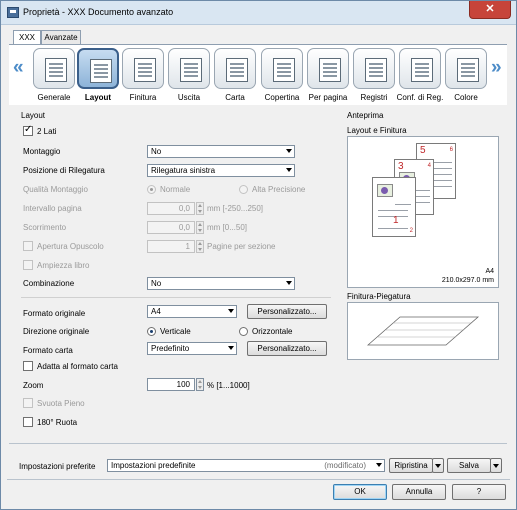 The width and height of the screenshot is (517, 510). I want to click on cover-icon, so click(284, 70).